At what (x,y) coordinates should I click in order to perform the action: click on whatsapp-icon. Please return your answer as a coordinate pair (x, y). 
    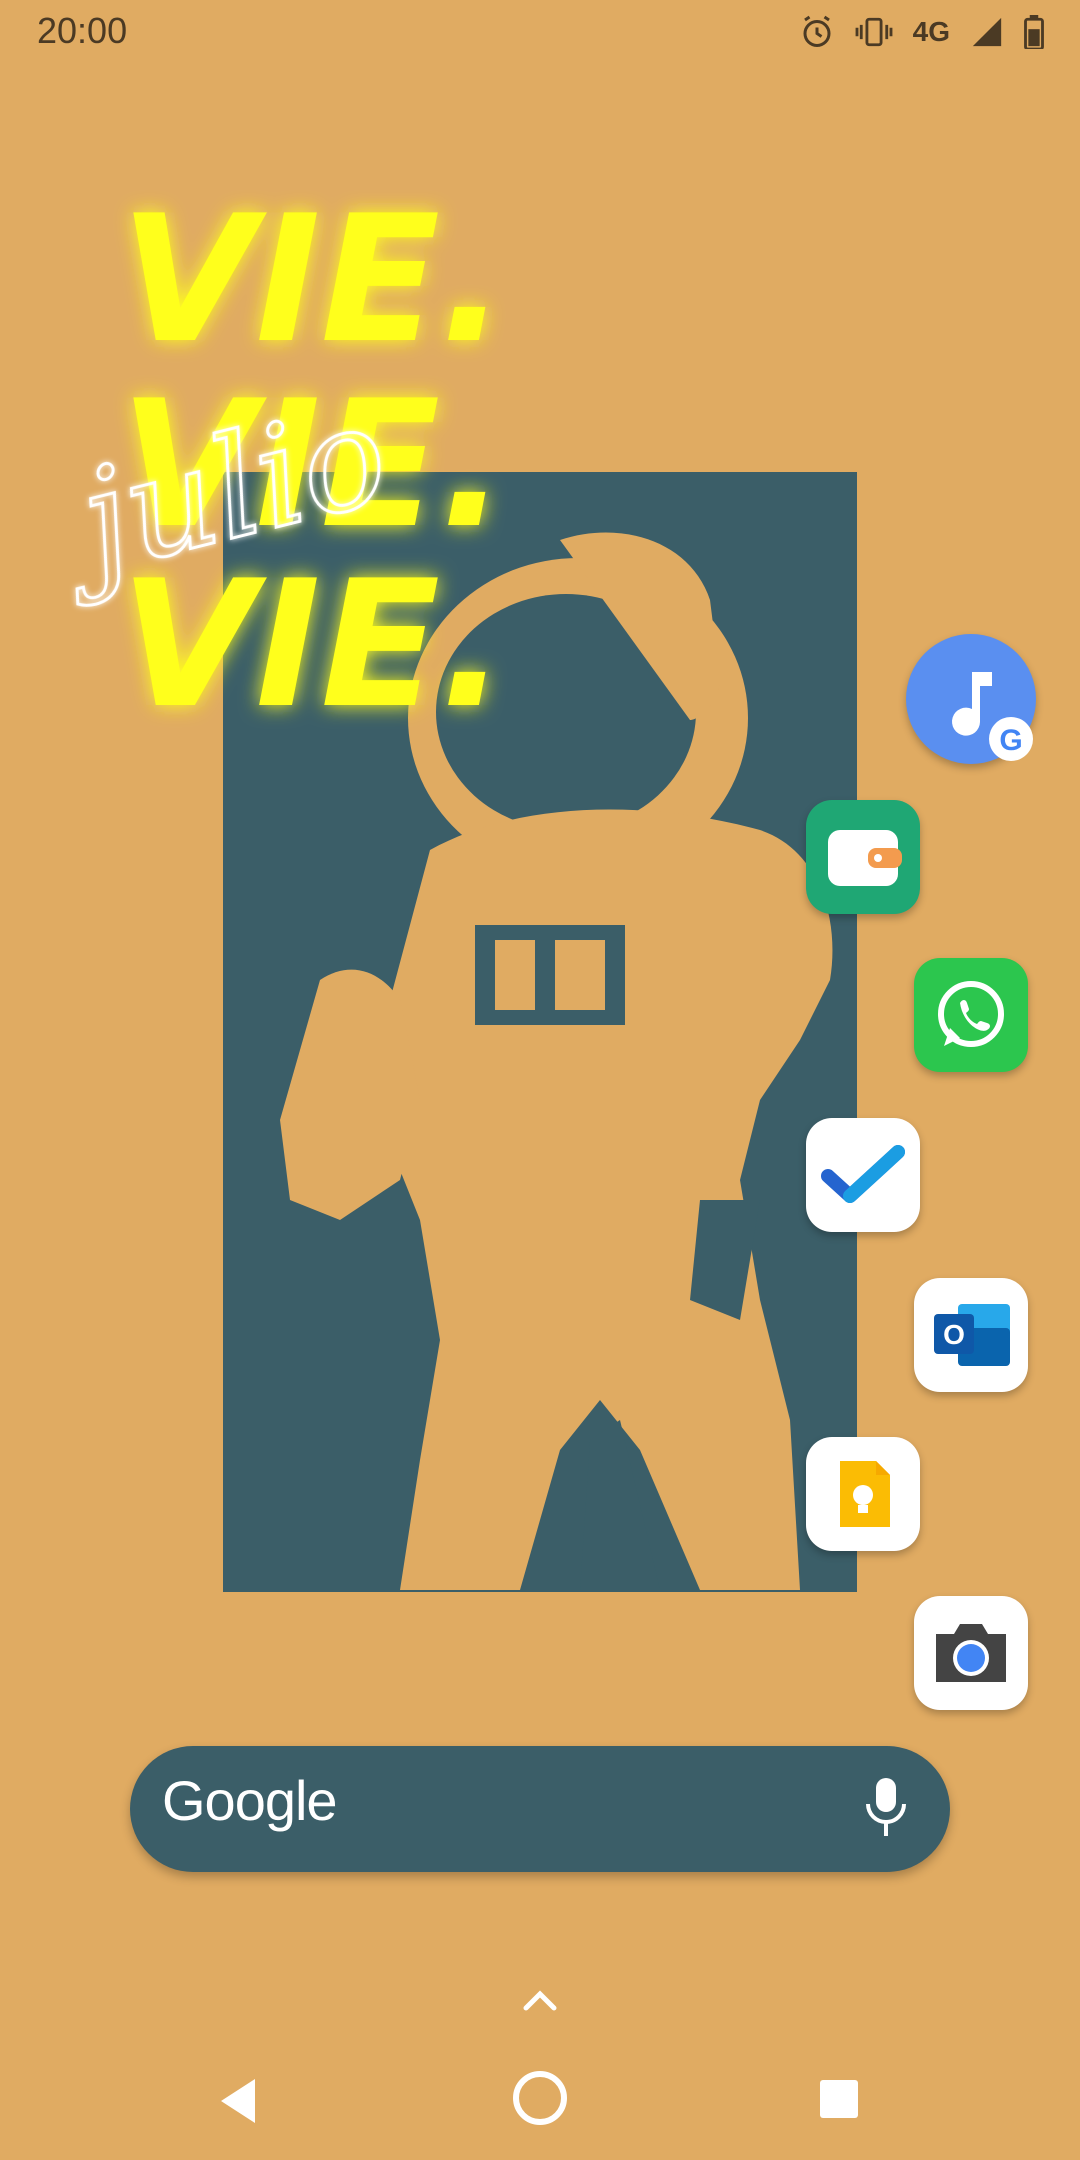
    Looking at the image, I should click on (971, 1014).